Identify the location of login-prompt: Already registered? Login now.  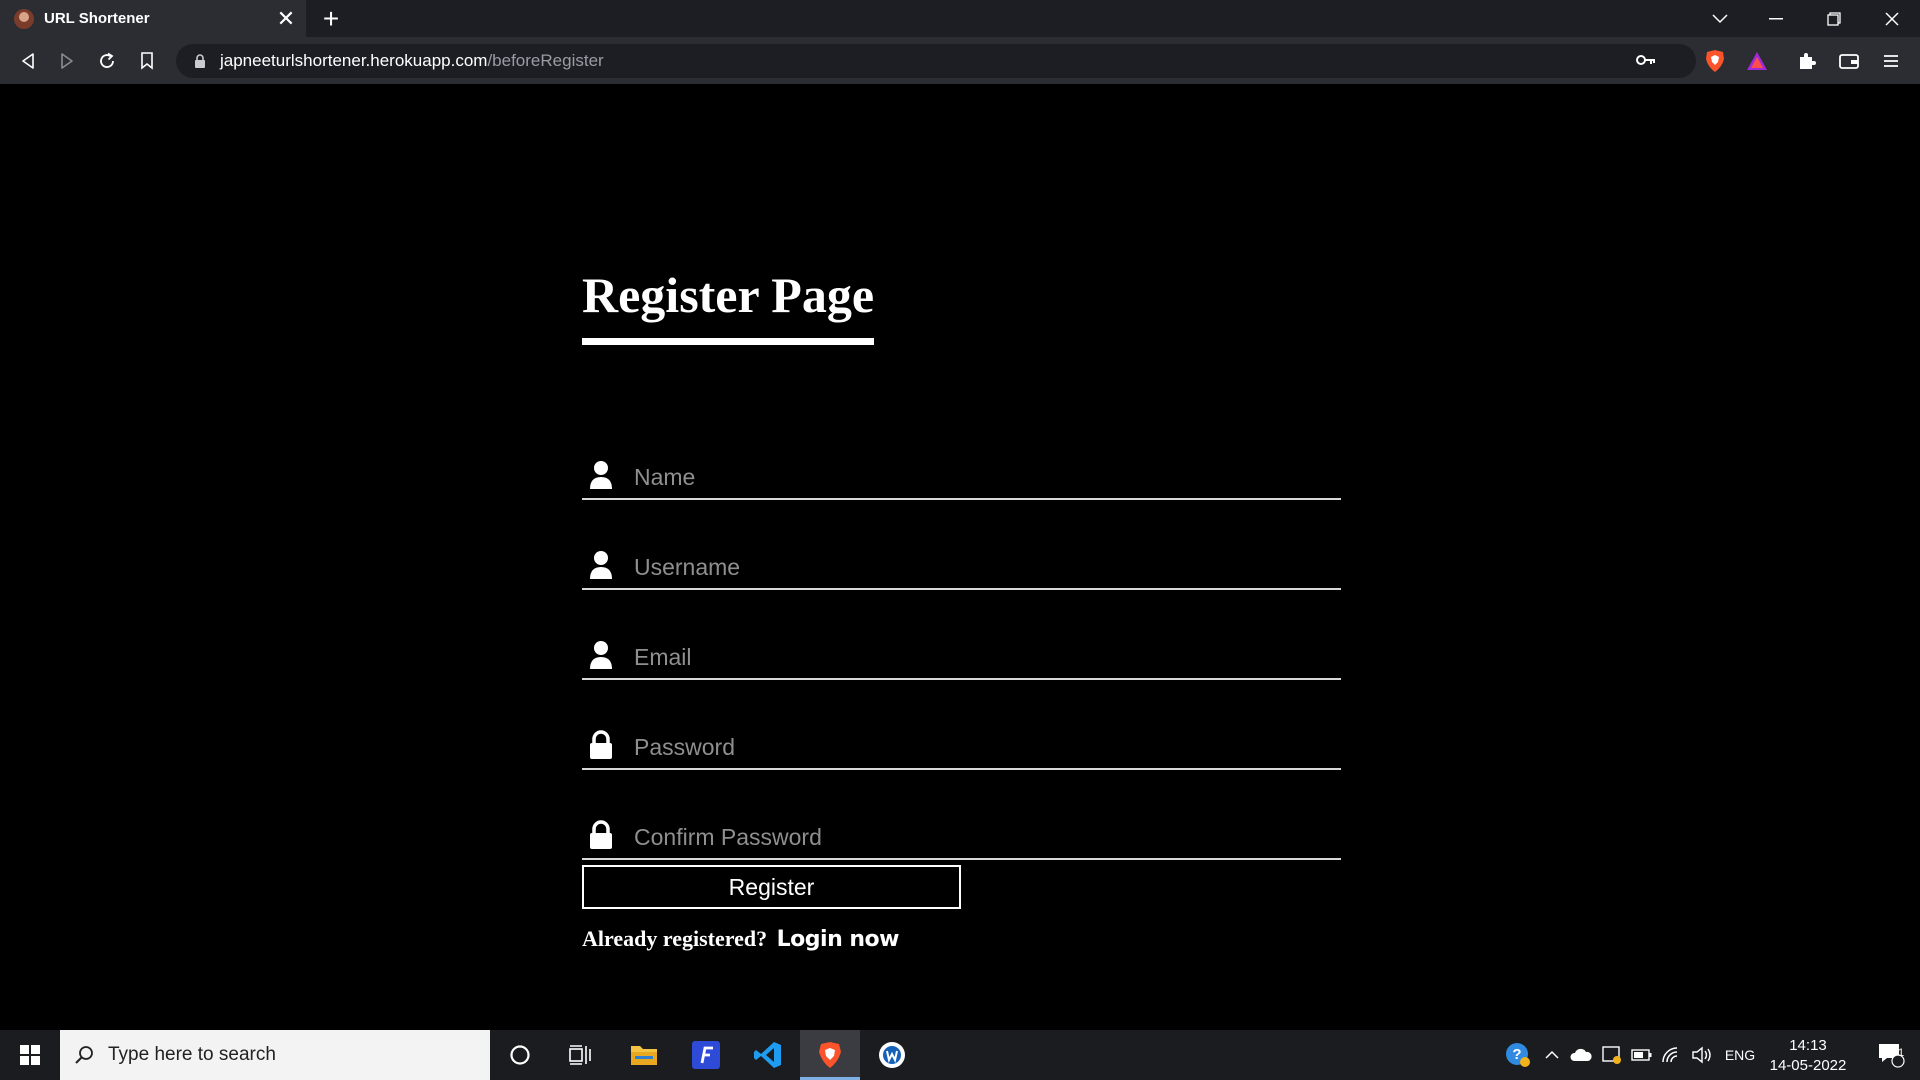
(740, 939).